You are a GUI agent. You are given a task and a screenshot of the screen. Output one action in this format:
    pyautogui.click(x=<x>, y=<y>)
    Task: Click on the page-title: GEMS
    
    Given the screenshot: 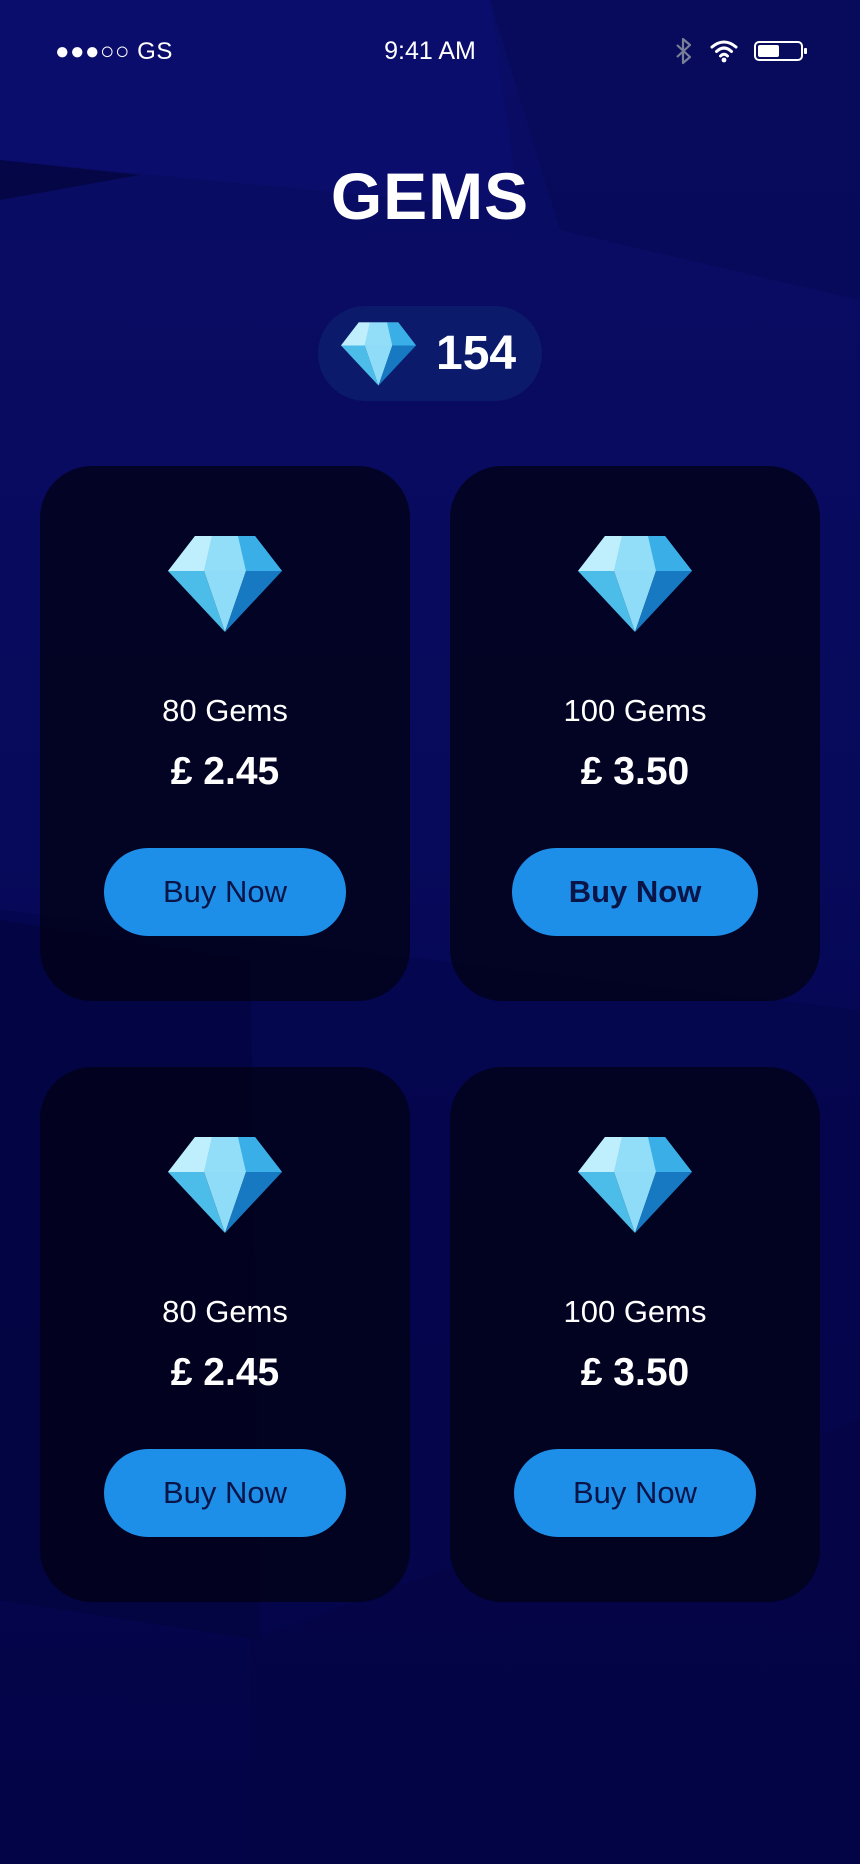 What is the action you would take?
    pyautogui.click(x=430, y=196)
    